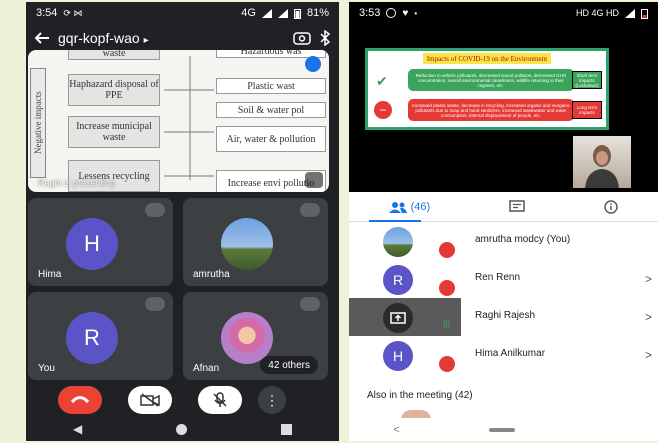 The height and width of the screenshot is (443, 658). Describe the element at coordinates (597, 13) in the screenshot. I see `network-label: HD 4G HD` at that location.